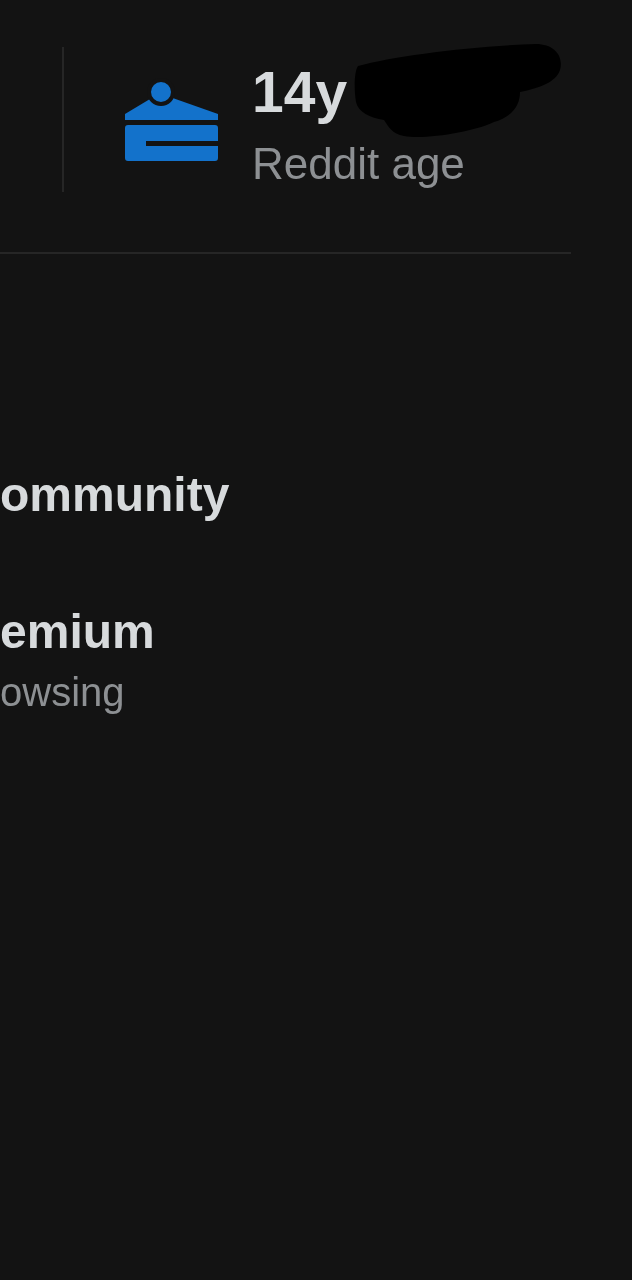 This screenshot has width=632, height=1280. Describe the element at coordinates (77, 632) in the screenshot. I see `menu-item-title: emium` at that location.